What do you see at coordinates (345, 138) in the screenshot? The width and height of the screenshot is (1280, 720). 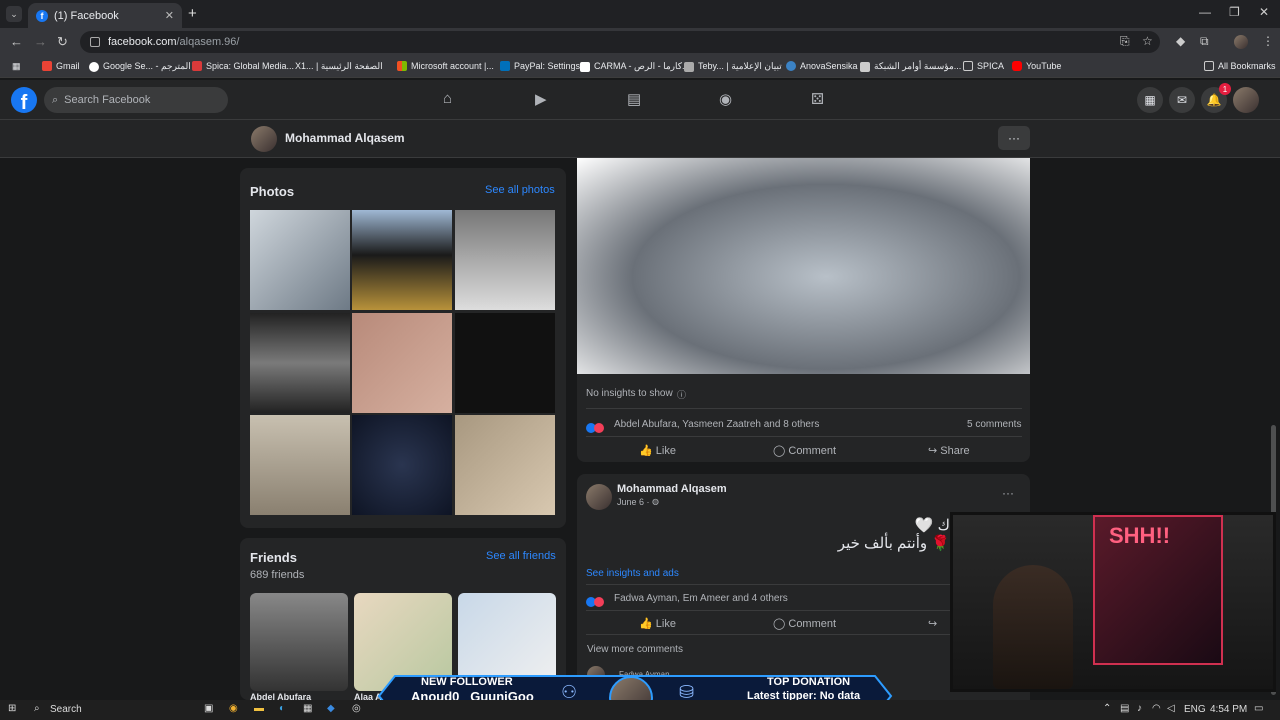 I see `profile-name: Mohammad Alqasem` at bounding box center [345, 138].